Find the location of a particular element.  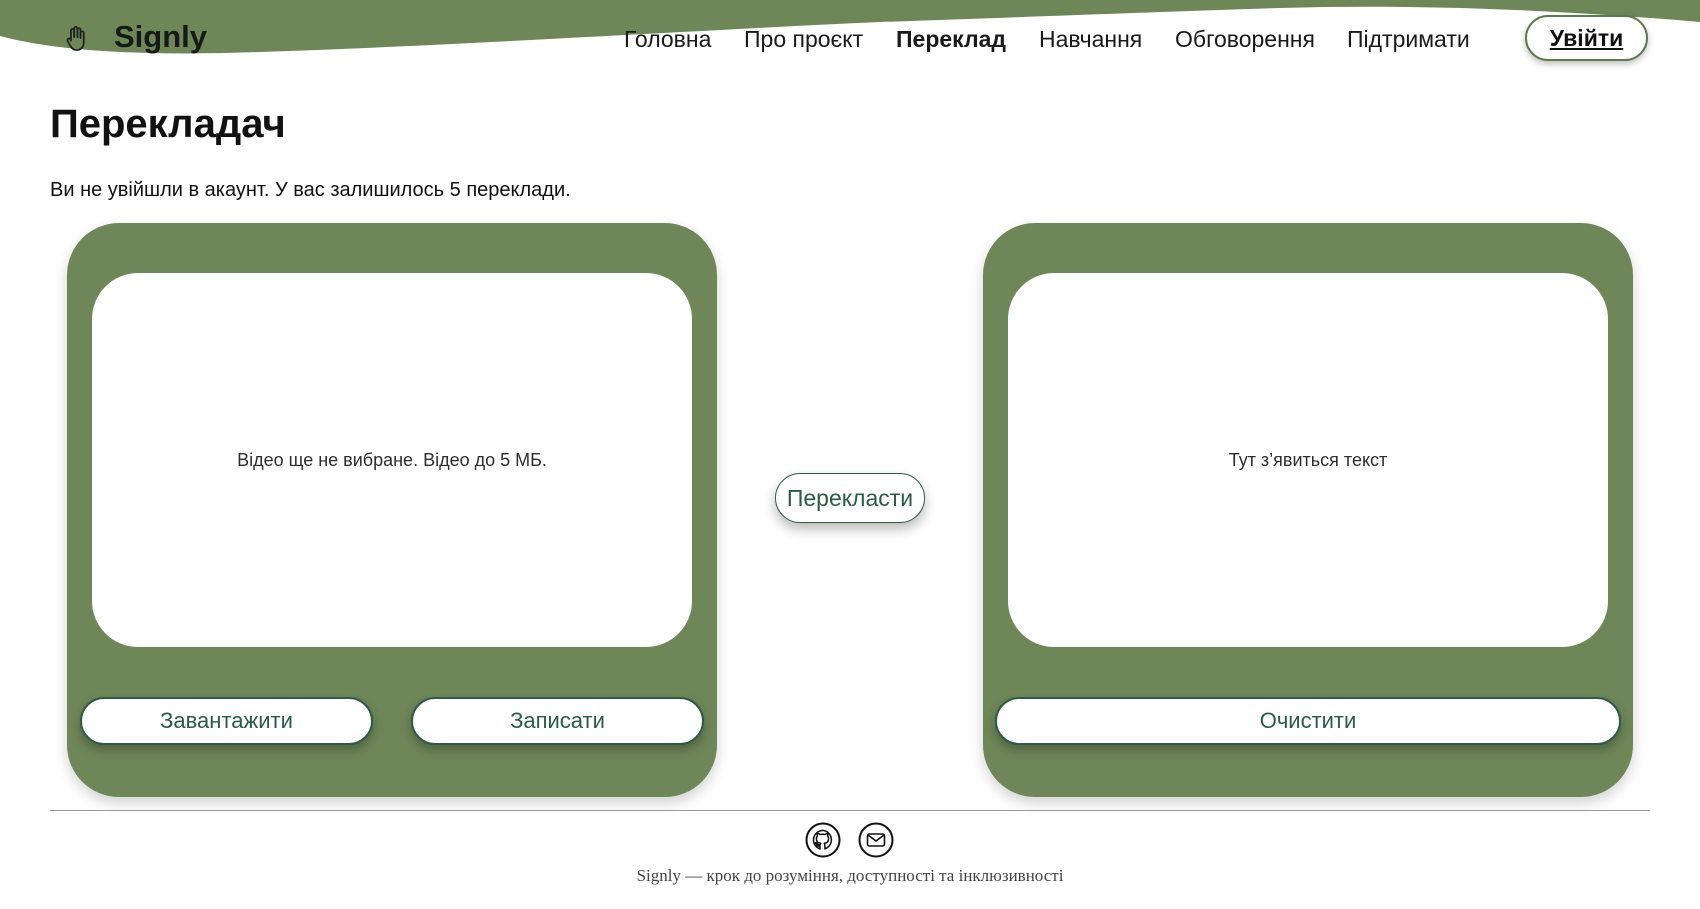

video-preview-area: Відео ще не вибране. Відео до 5 МБ. is located at coordinates (392, 460).